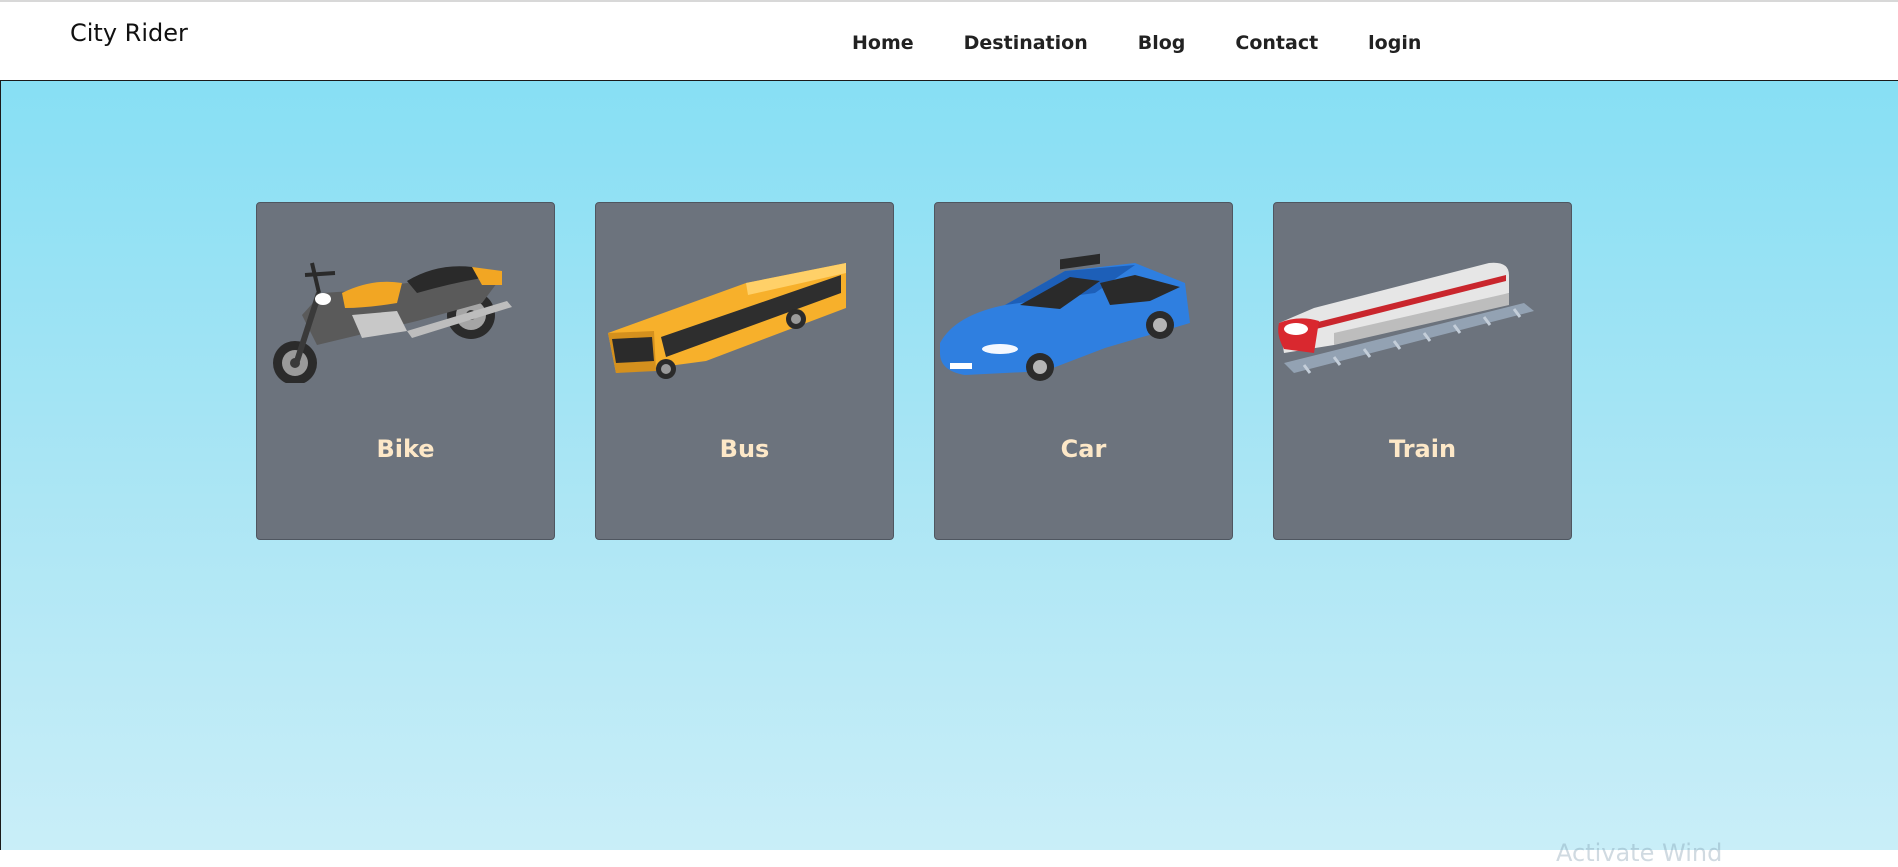  What do you see at coordinates (1422, 449) in the screenshot?
I see `card-label: Train` at bounding box center [1422, 449].